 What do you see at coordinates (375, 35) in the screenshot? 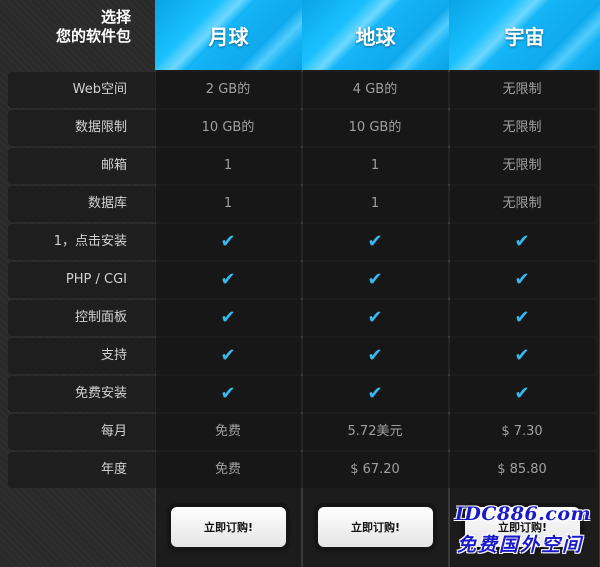
I see `plan-header-earth: 地球` at bounding box center [375, 35].